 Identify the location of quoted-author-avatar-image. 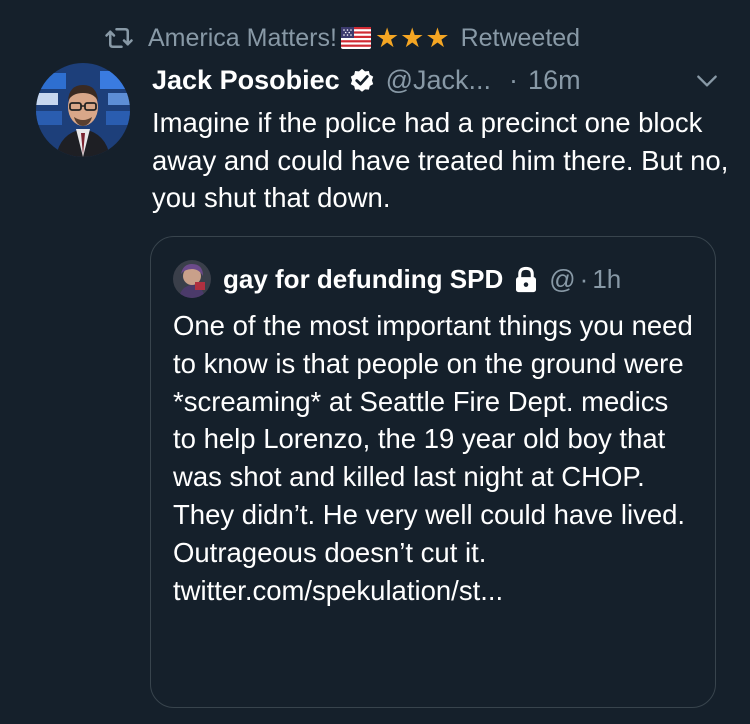
(192, 279).